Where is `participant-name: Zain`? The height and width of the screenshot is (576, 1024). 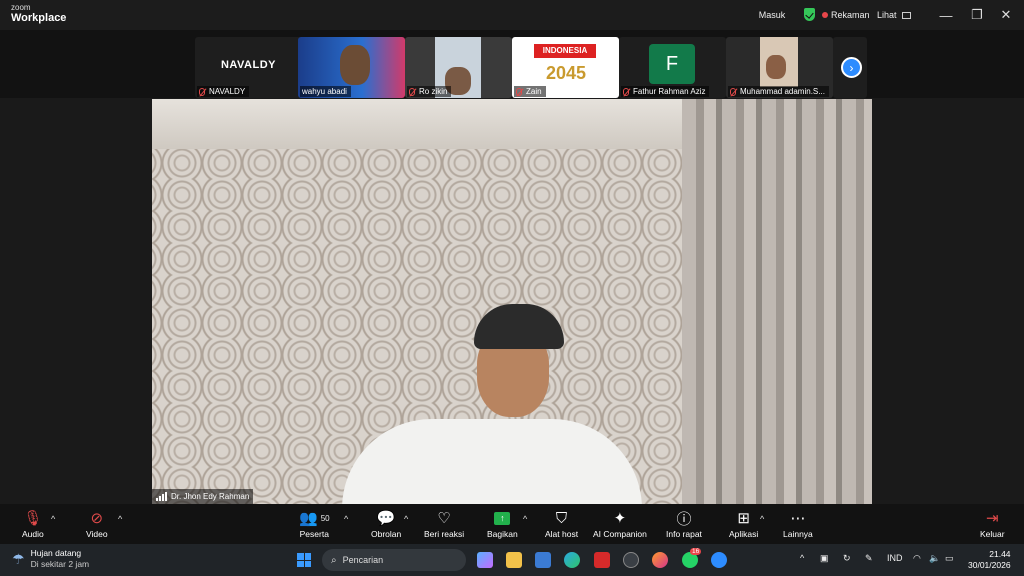 participant-name: Zain is located at coordinates (530, 91).